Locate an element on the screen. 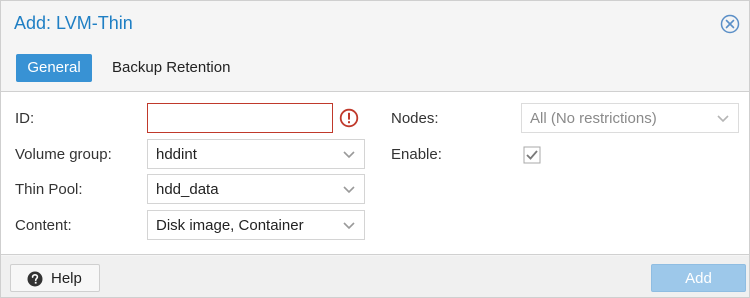  content-label: Content: is located at coordinates (43, 225).